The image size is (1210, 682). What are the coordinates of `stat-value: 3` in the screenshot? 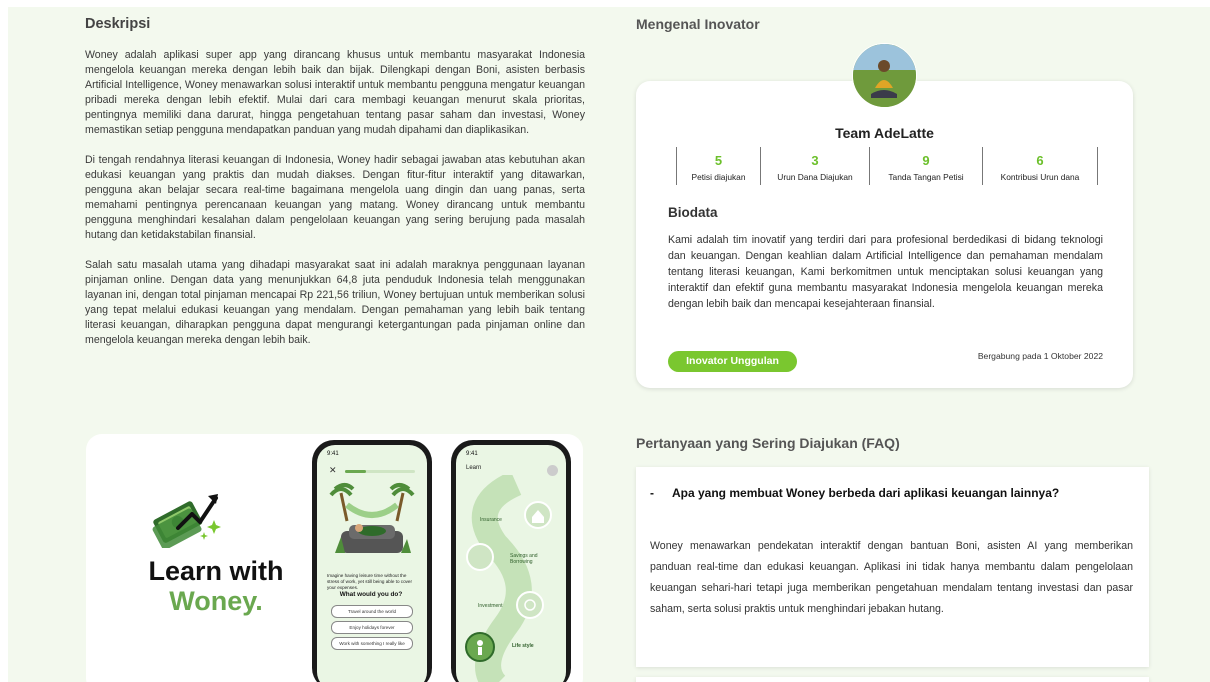 It's located at (815, 160).